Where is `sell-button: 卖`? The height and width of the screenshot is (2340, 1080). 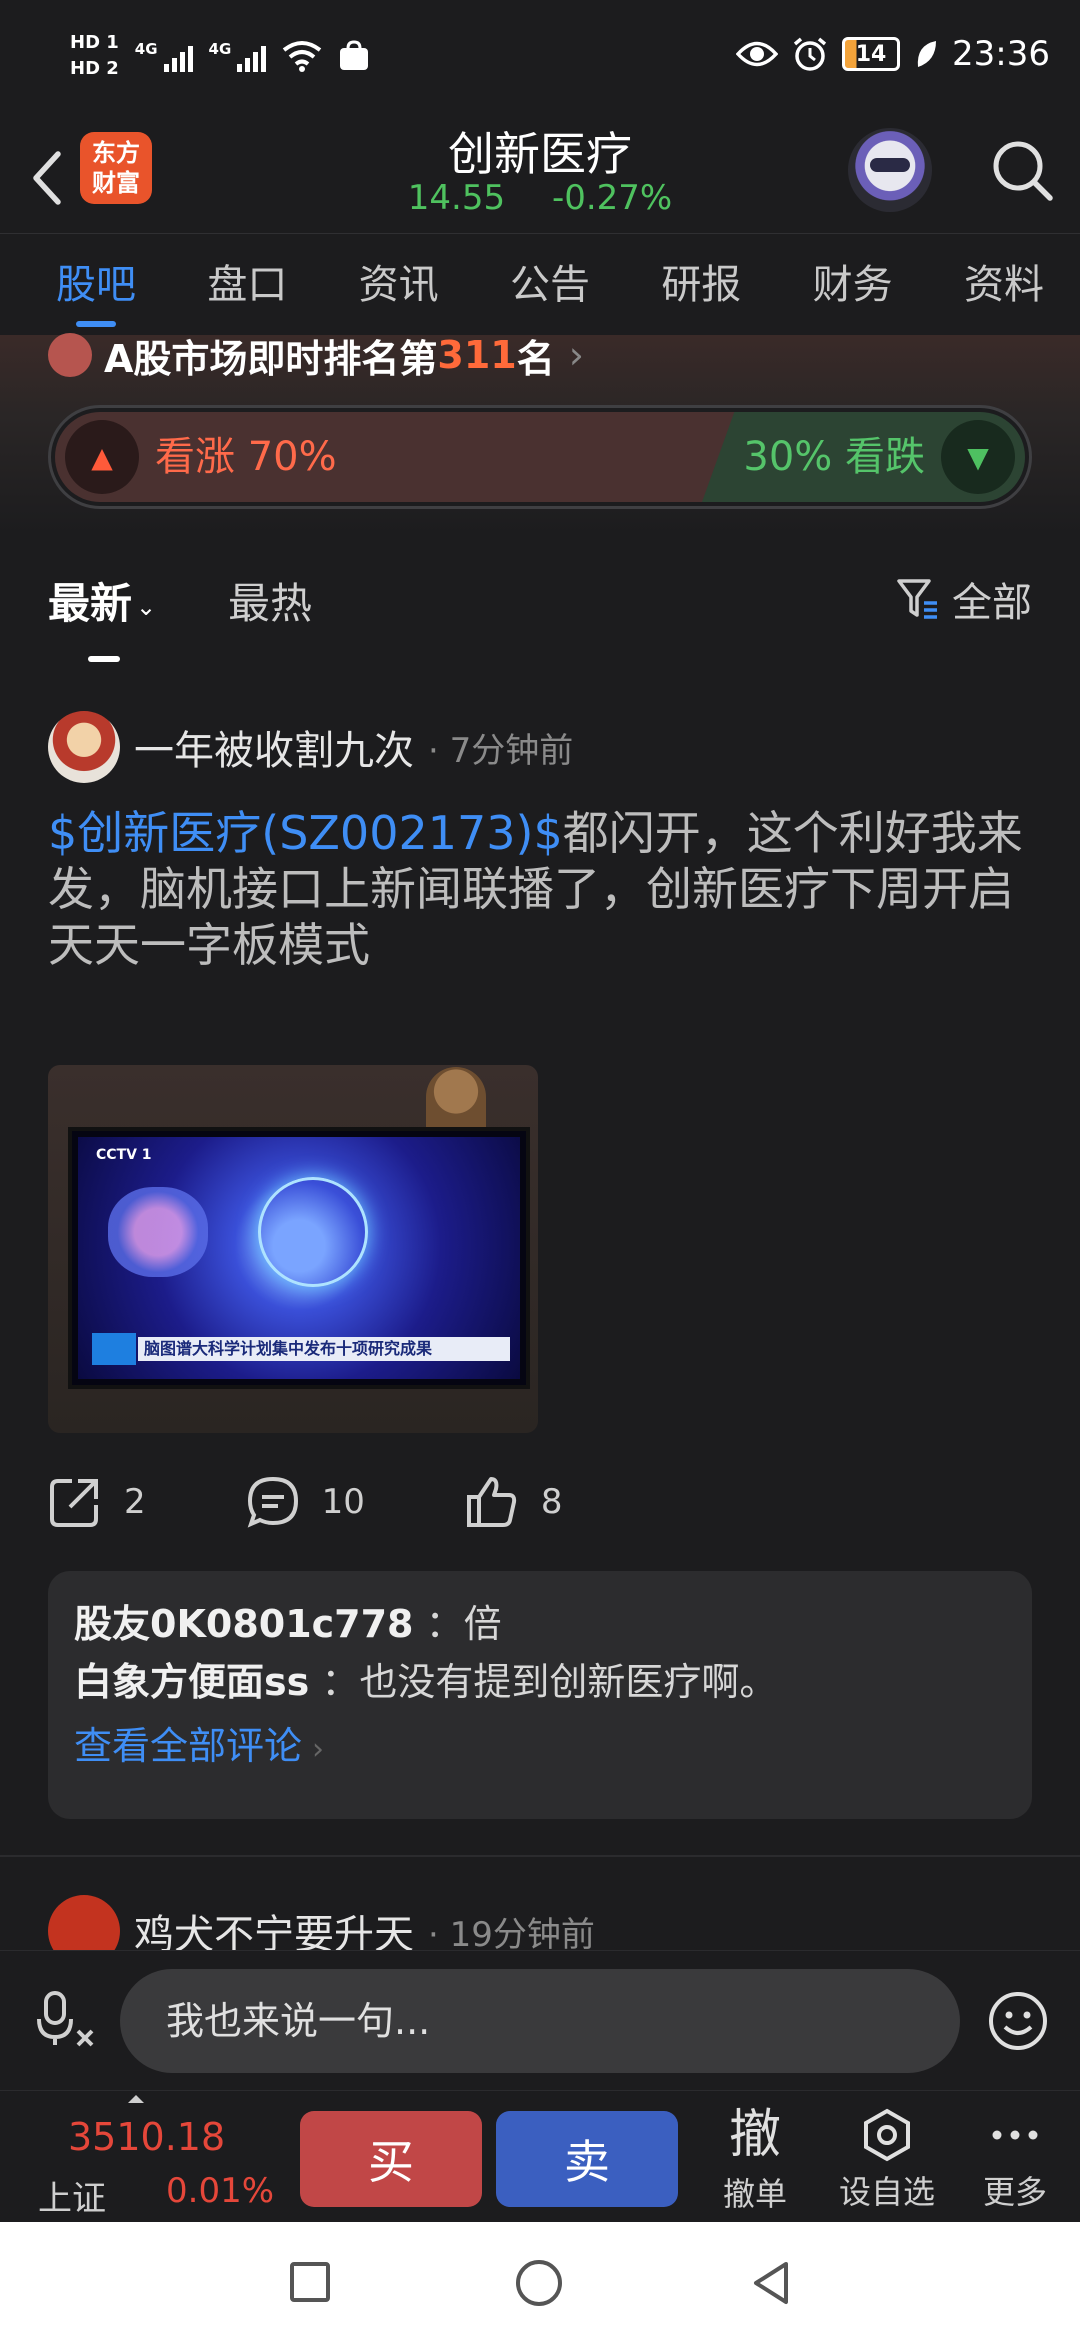
sell-button: 卖 is located at coordinates (587, 2159).